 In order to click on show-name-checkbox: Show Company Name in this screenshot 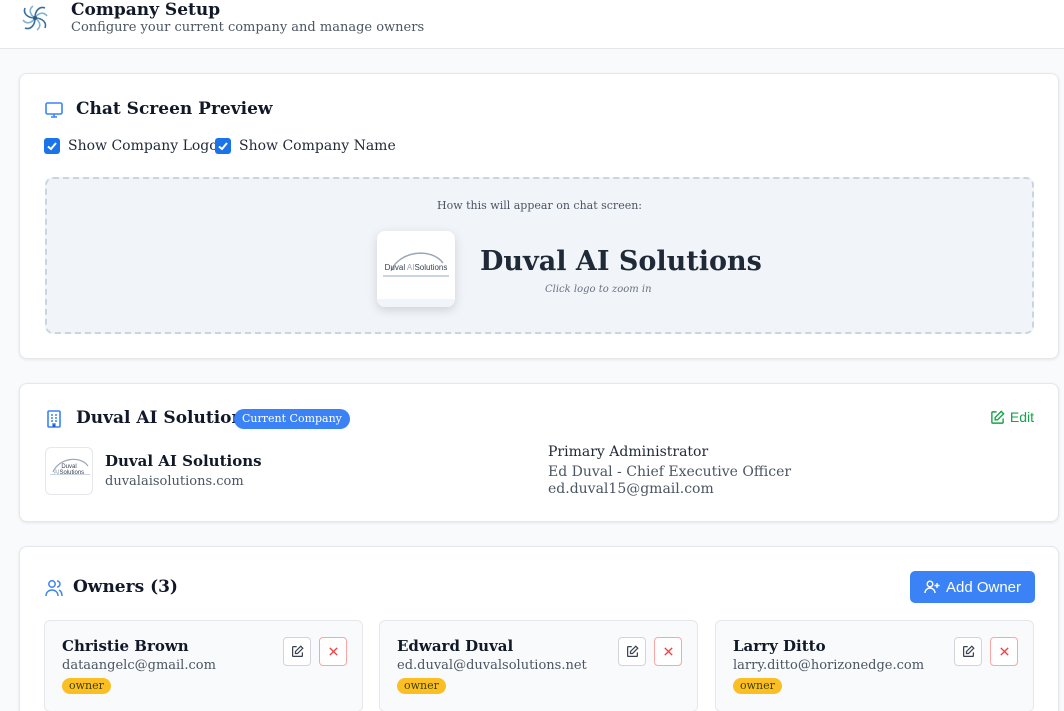, I will do `click(305, 146)`.